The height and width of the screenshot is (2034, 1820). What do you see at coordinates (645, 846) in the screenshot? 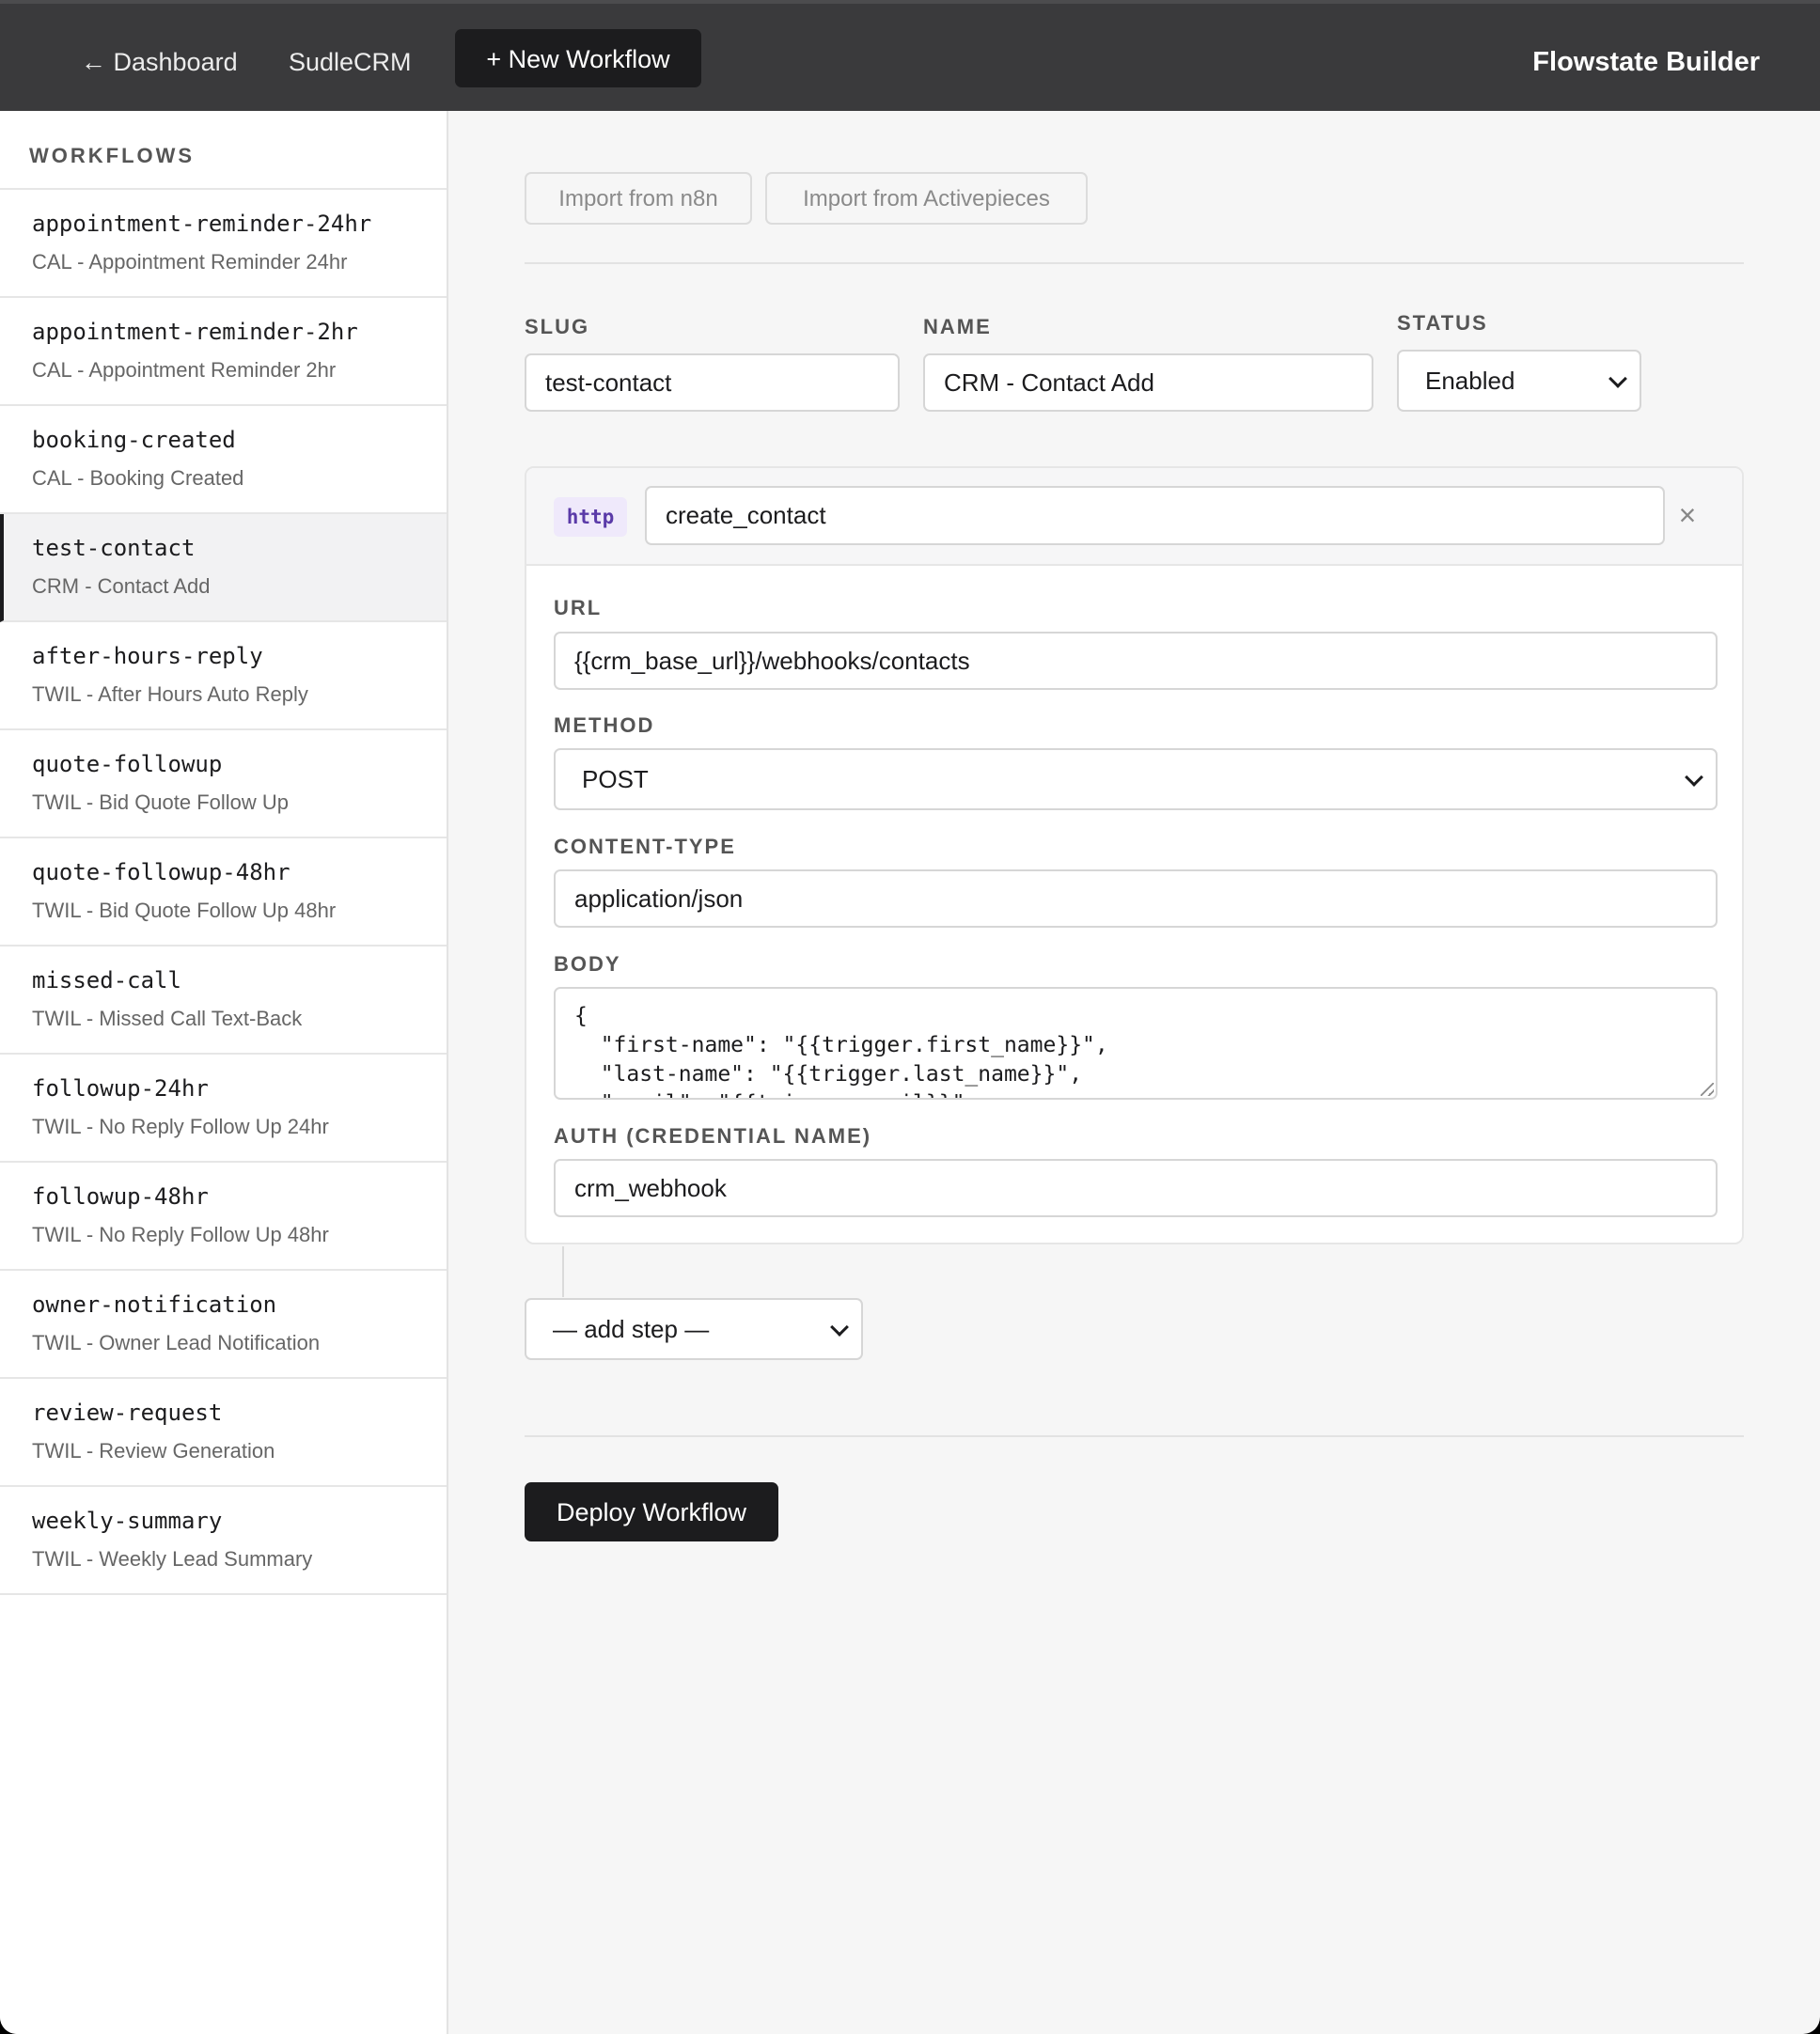
I see `content-type-label: CONTENT-TYPE` at bounding box center [645, 846].